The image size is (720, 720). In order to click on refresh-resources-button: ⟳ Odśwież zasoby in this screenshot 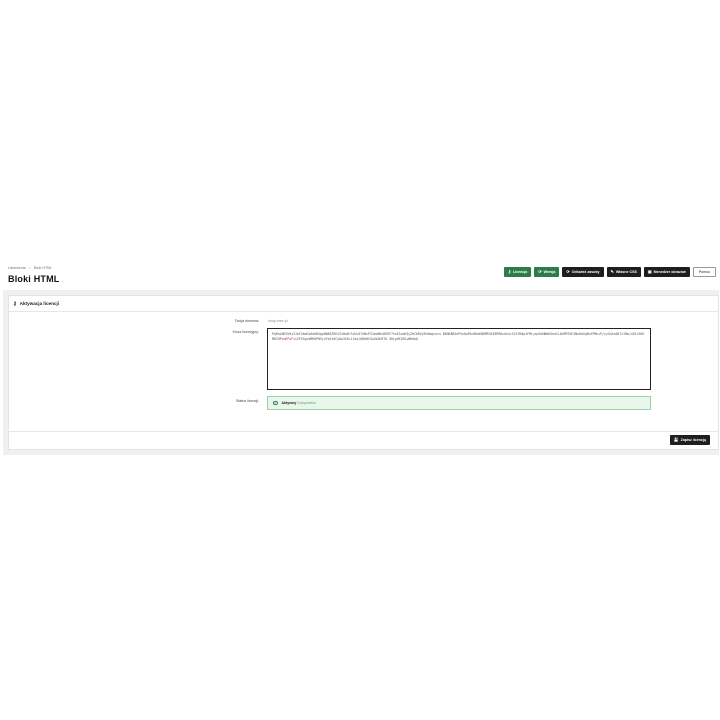, I will do `click(583, 272)`.